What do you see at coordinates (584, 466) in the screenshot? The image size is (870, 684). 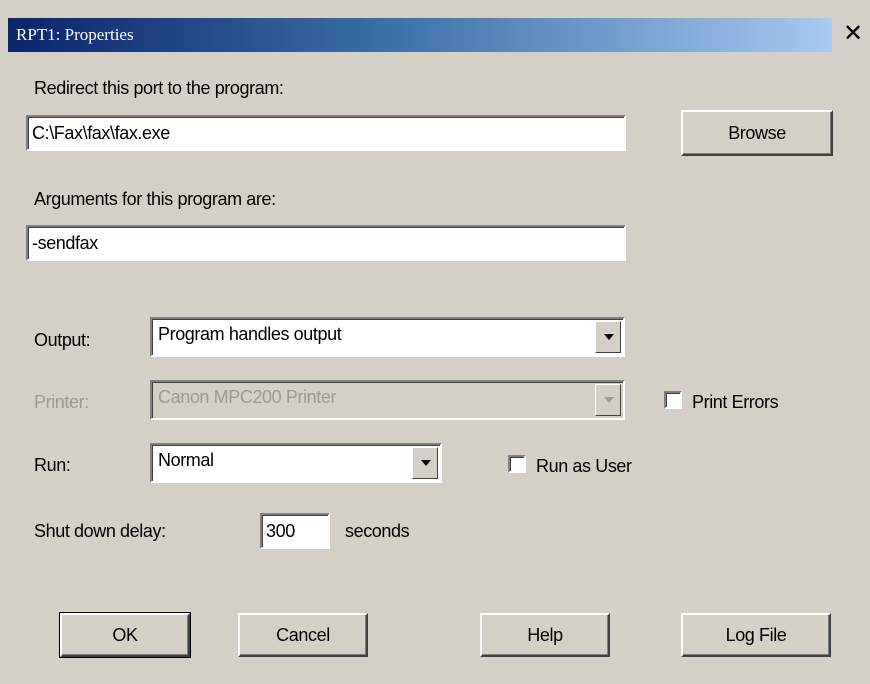 I see `run-as-user-label: Run as User` at bounding box center [584, 466].